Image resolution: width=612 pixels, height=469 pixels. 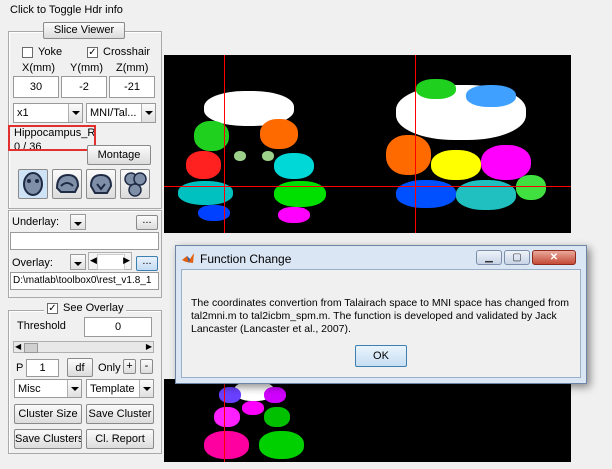 I want to click on overlay-select, so click(x=78, y=262).